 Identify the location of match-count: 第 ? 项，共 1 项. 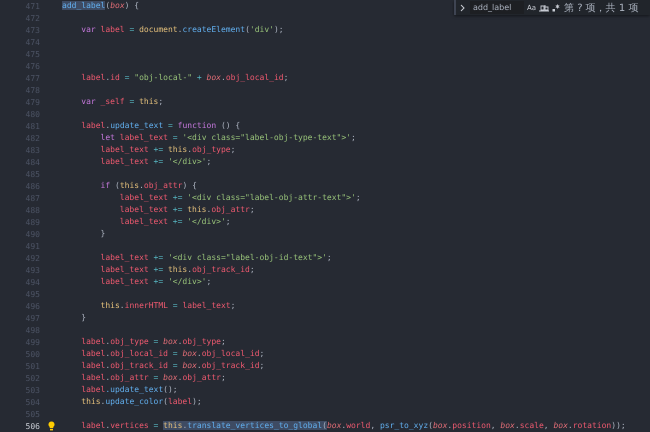
(601, 8).